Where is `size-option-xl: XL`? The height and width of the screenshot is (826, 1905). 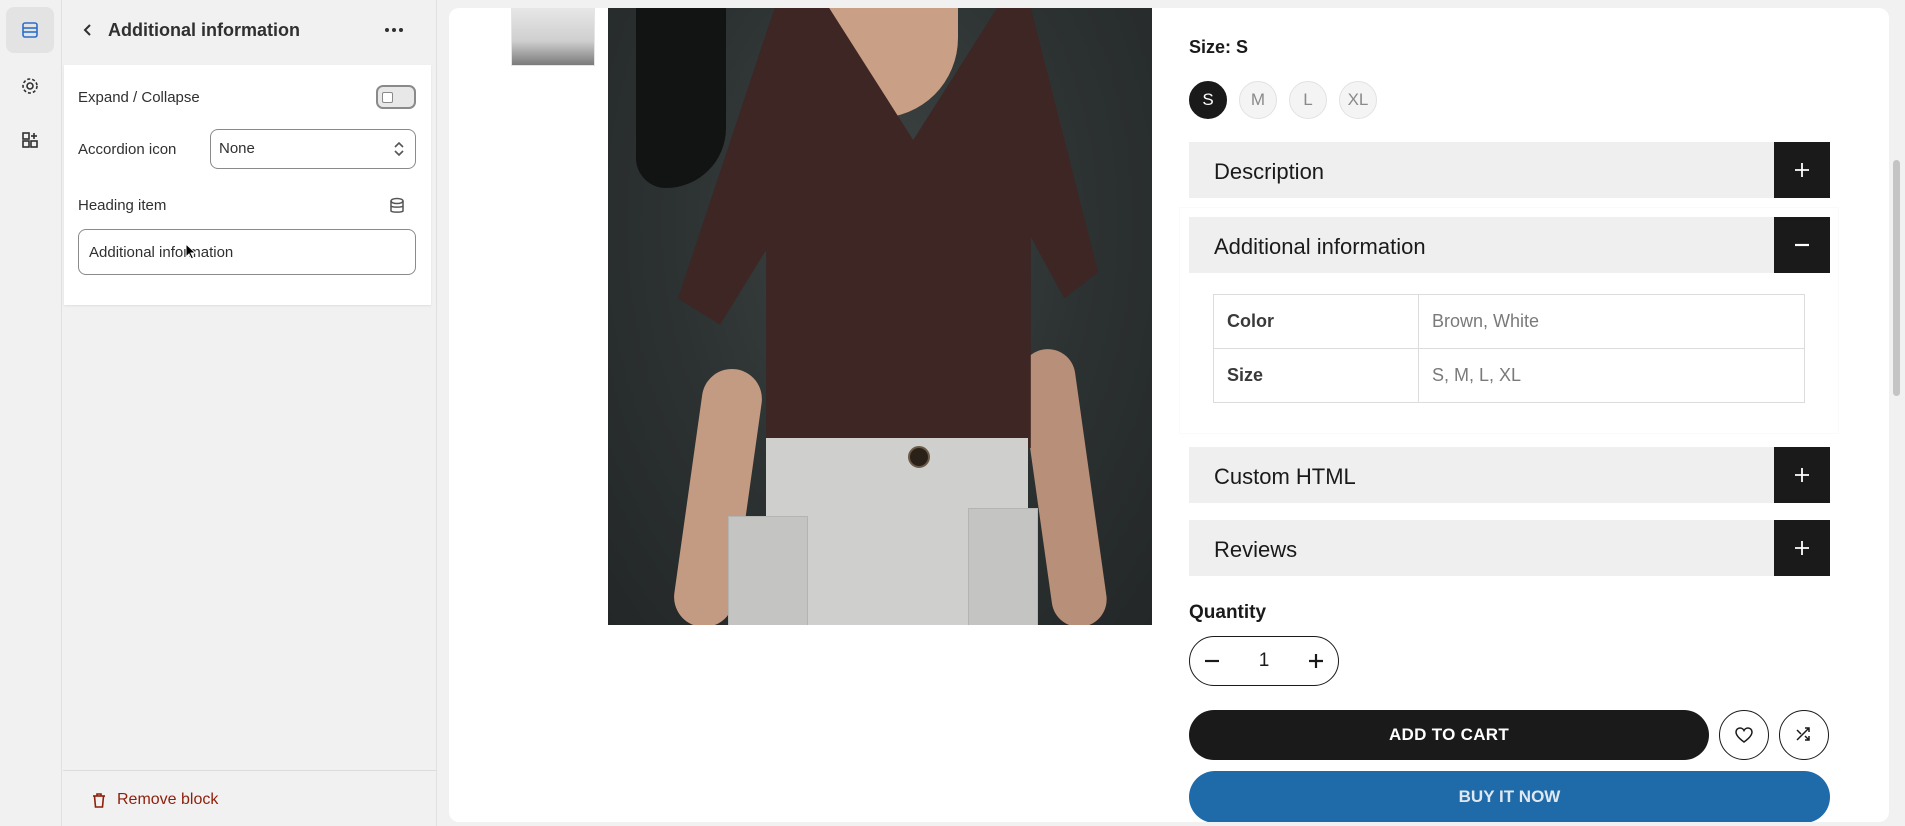
size-option-xl: XL is located at coordinates (1358, 100).